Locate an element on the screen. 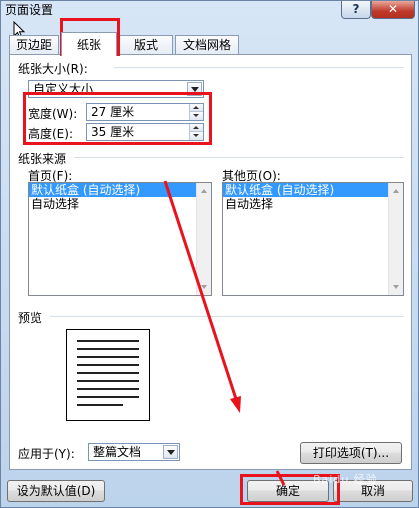 This screenshot has width=419, height=508. width-label: 宽度(W): is located at coordinates (53, 114).